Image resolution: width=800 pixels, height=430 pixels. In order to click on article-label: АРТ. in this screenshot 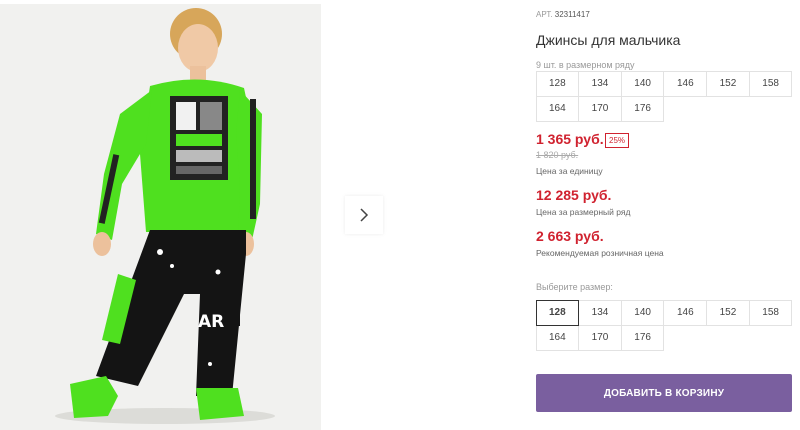, I will do `click(544, 14)`.